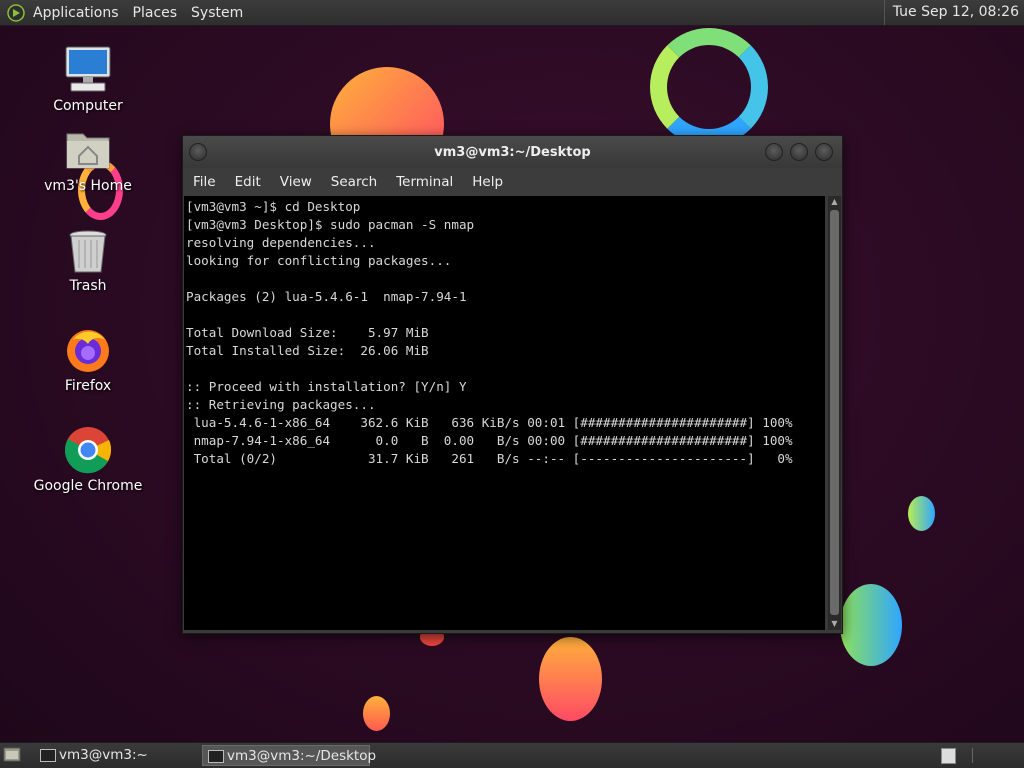  What do you see at coordinates (570, 679) in the screenshot?
I see `wallpaper-orange-bottom` at bounding box center [570, 679].